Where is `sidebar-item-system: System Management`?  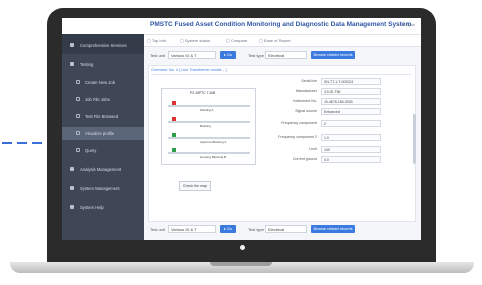
sidebar-item-system: System Management is located at coordinates (103, 188).